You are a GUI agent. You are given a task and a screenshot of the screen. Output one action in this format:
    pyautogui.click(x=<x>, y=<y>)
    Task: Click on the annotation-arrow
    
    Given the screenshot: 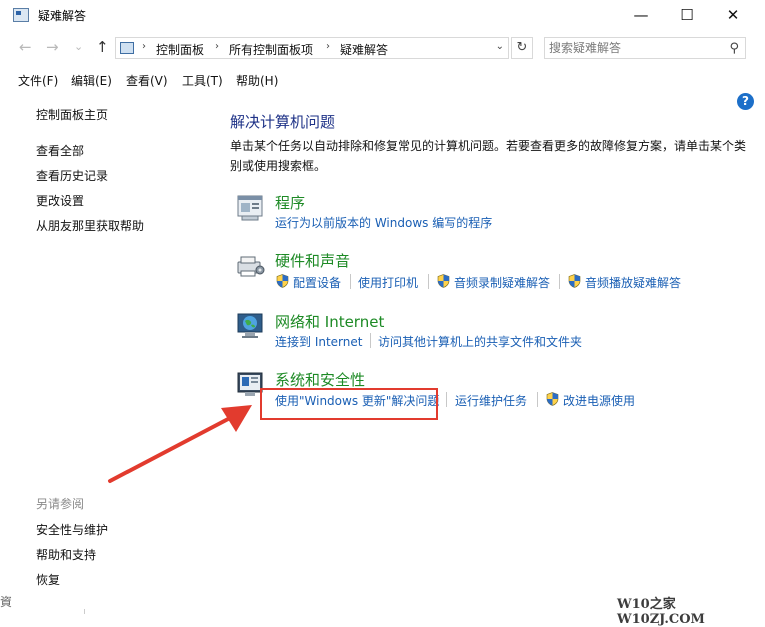 What is the action you would take?
    pyautogui.click(x=180, y=444)
    